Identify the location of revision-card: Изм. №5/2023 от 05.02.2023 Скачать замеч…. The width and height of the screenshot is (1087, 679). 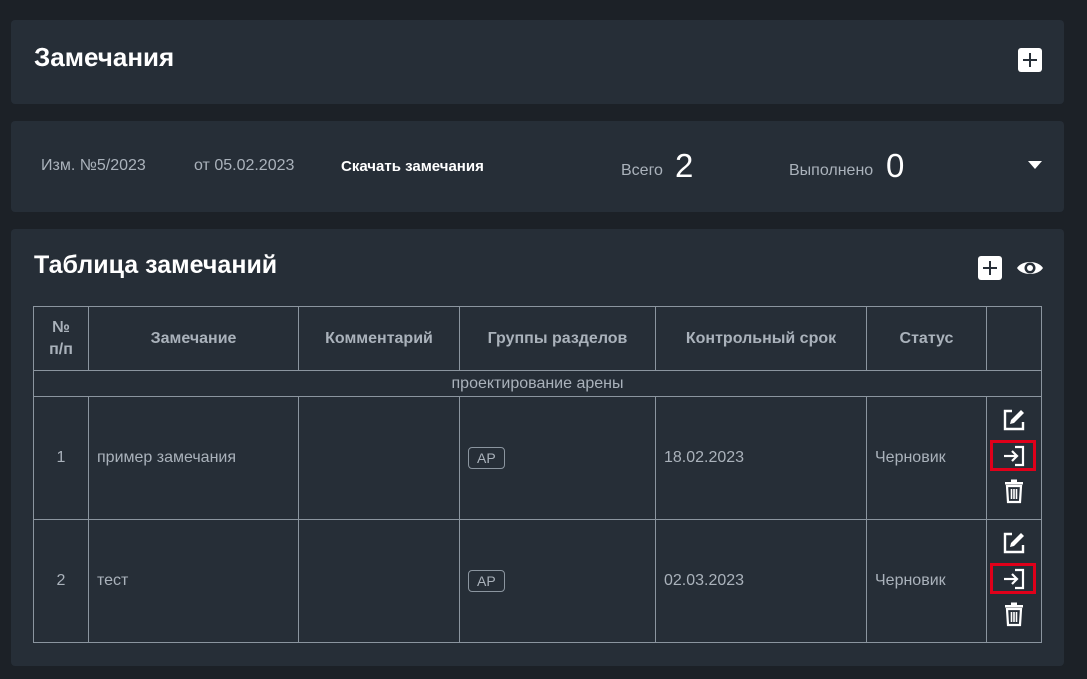
(537, 166).